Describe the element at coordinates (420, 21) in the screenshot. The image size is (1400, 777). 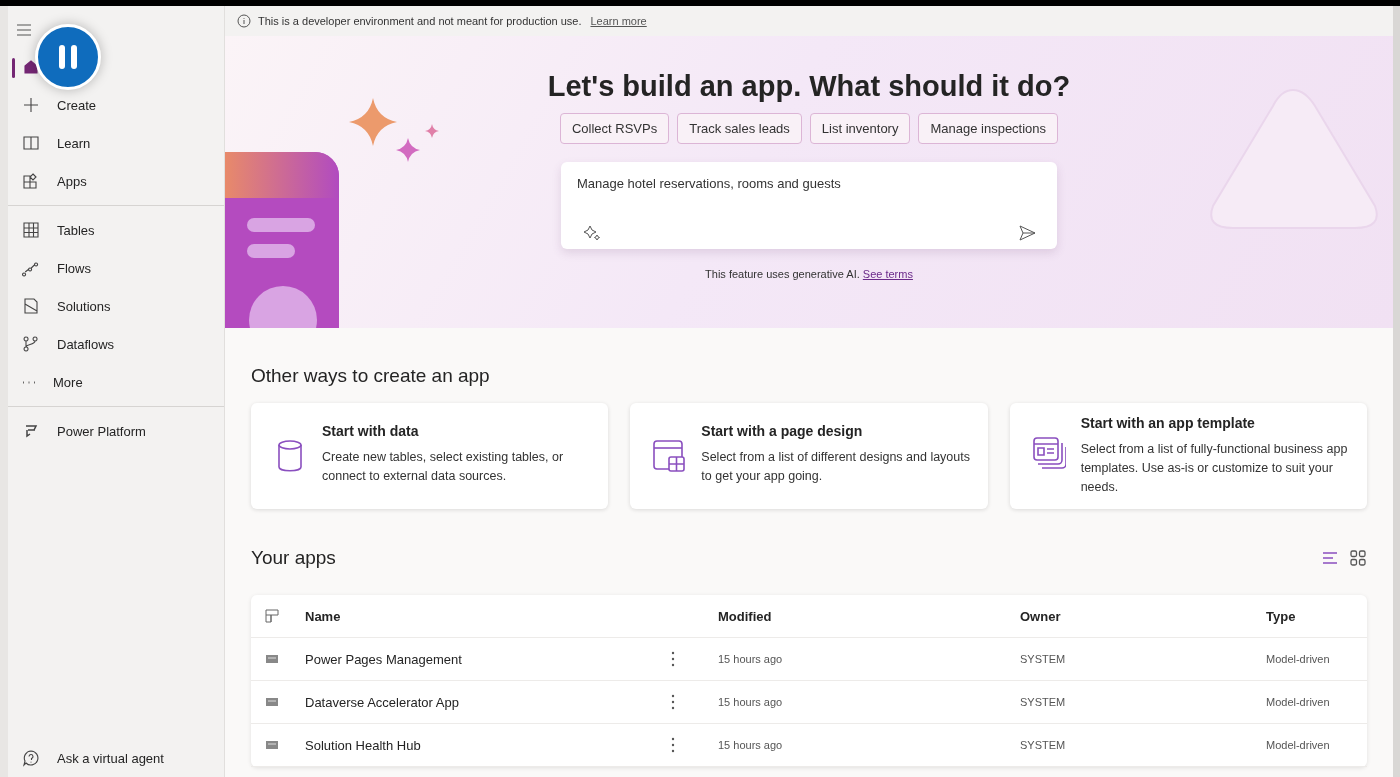
I see `notice-text: This is a developer environment and not meant for production use.` at that location.